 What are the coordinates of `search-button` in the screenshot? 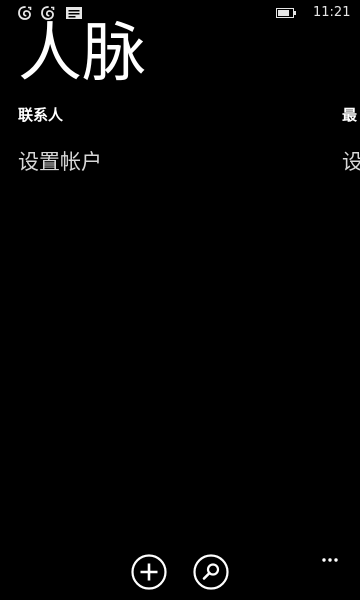 It's located at (211, 572).